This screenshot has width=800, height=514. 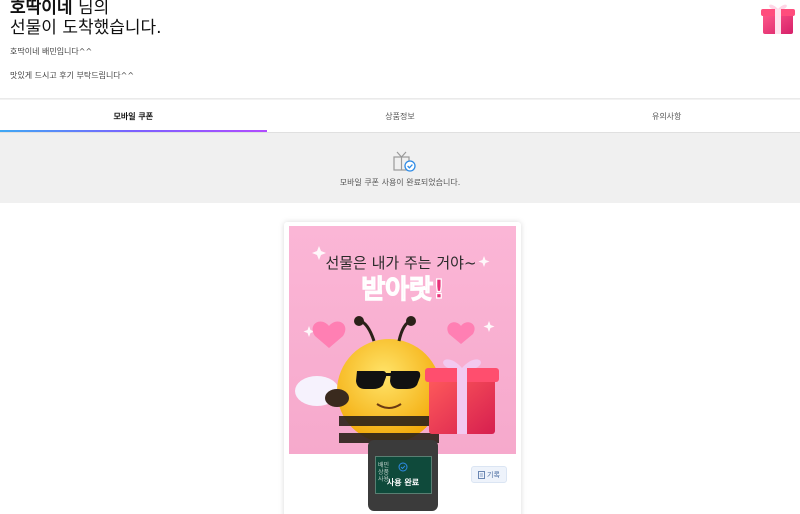 I want to click on used-label: 사용 완료, so click(x=403, y=482).